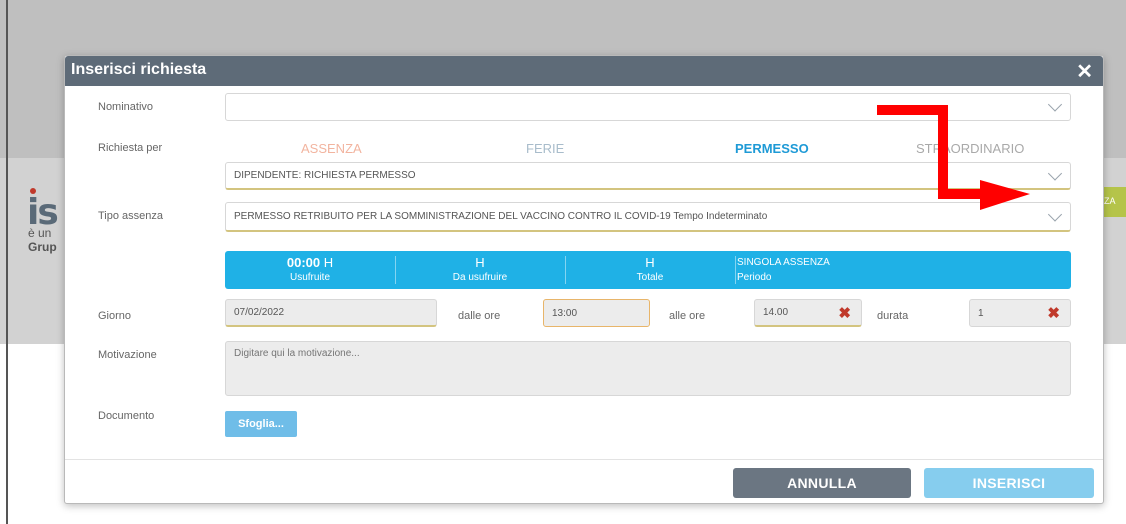  I want to click on dialog-header: Inserisci richiesta ✕, so click(584, 71).